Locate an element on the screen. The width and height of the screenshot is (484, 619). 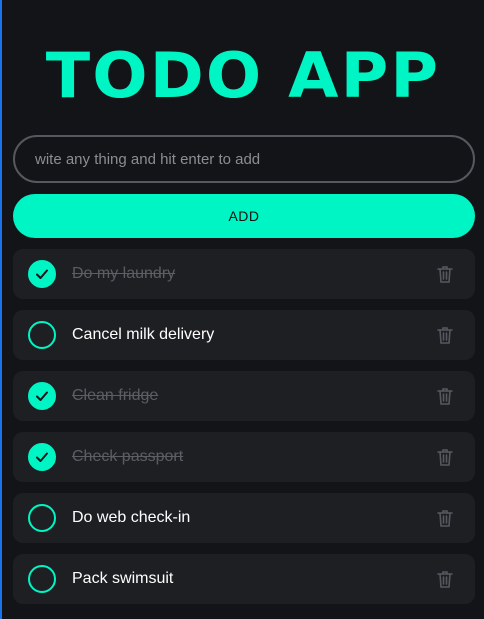
todo-label: Pack swimsuit is located at coordinates (123, 578).